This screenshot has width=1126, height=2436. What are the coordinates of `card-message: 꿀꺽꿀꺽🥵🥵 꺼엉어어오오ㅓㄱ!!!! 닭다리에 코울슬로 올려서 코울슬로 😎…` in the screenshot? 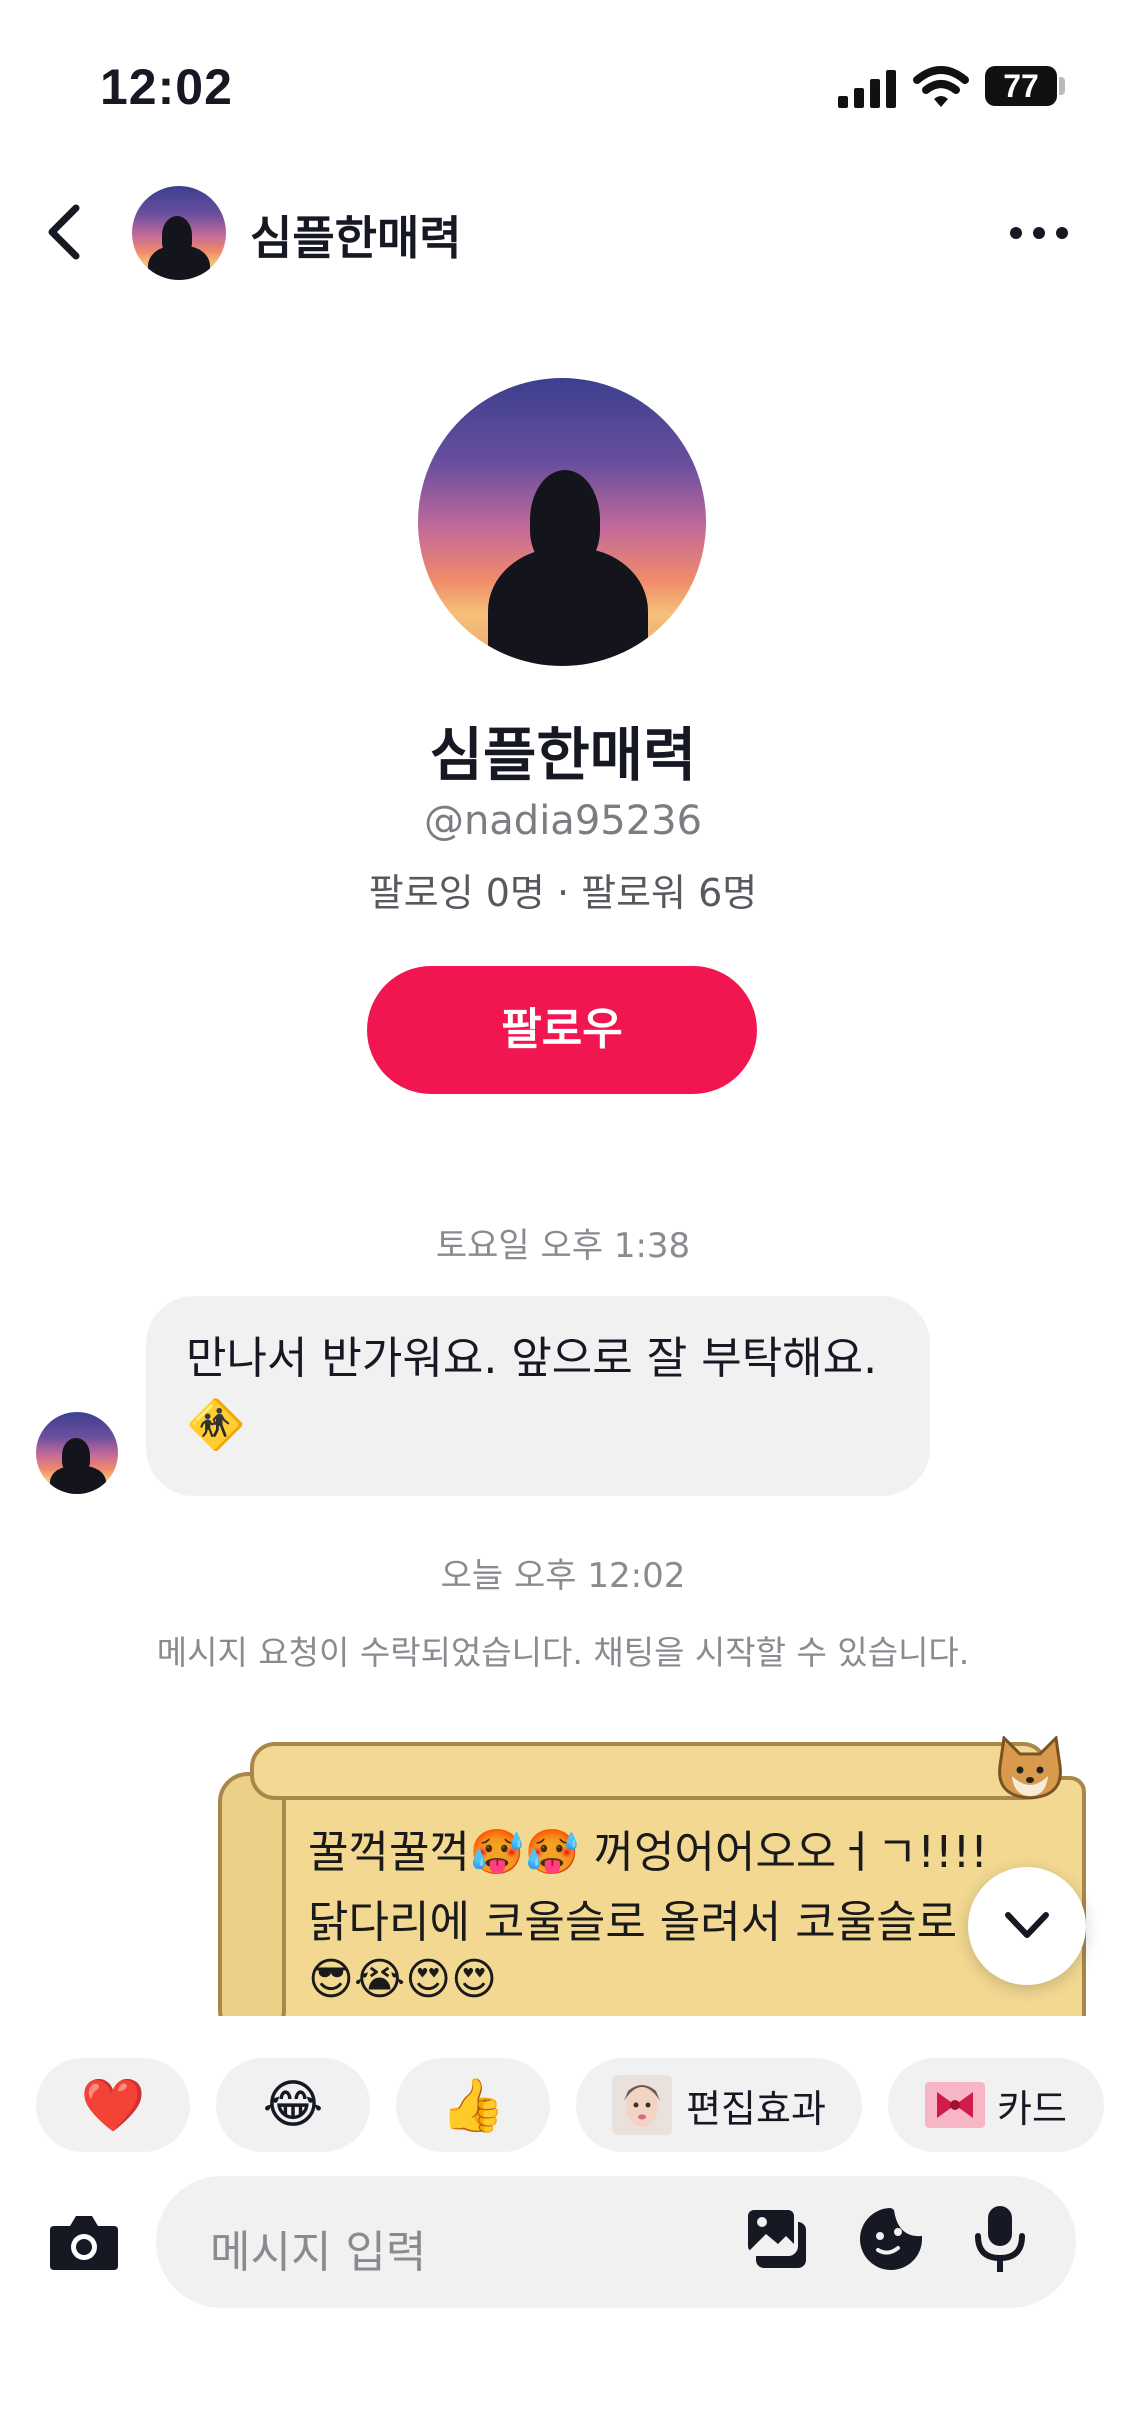 It's located at (652, 1890).